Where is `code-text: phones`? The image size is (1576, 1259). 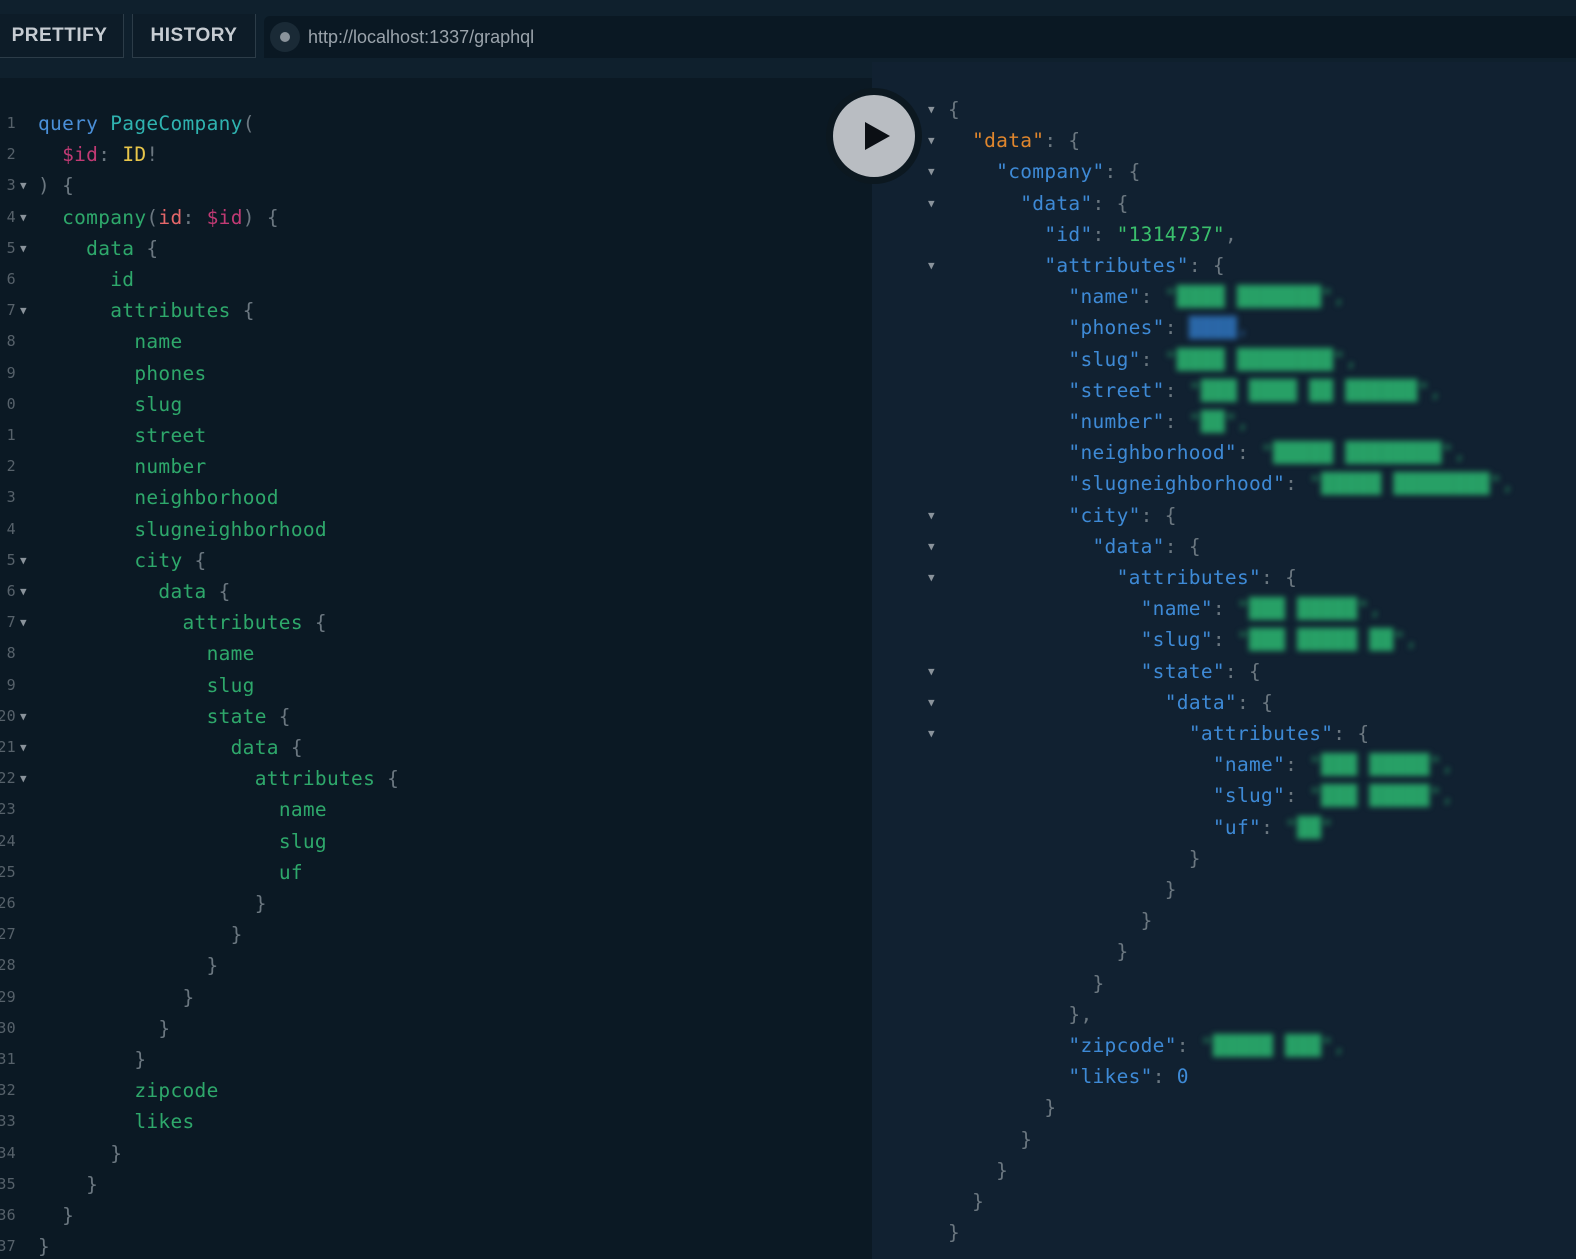
code-text: phones is located at coordinates (122, 373).